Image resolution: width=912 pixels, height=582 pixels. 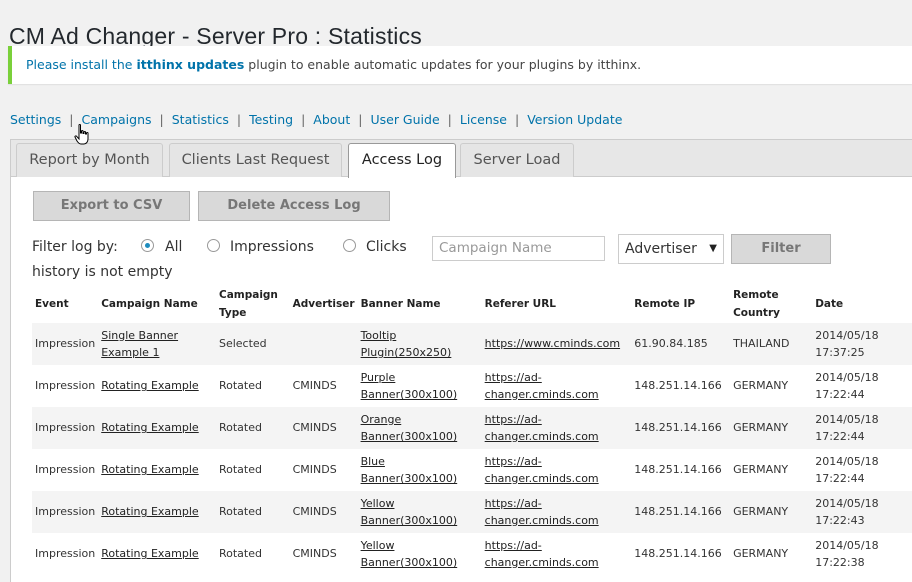 I want to click on radio-clicks, so click(x=349, y=245).